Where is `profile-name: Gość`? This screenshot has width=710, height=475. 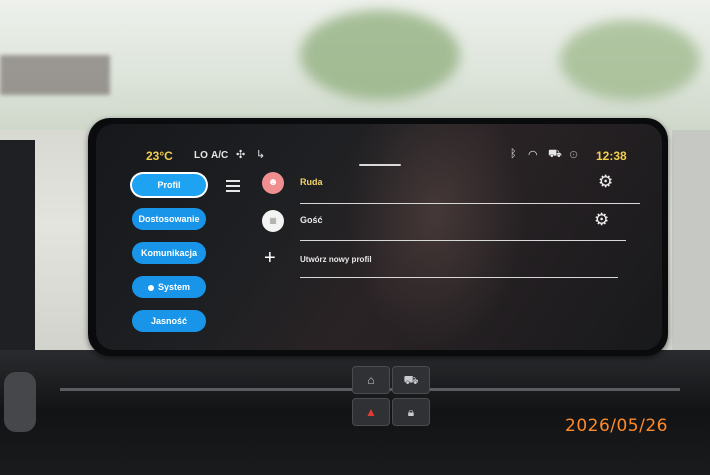
profile-name: Gość is located at coordinates (311, 220).